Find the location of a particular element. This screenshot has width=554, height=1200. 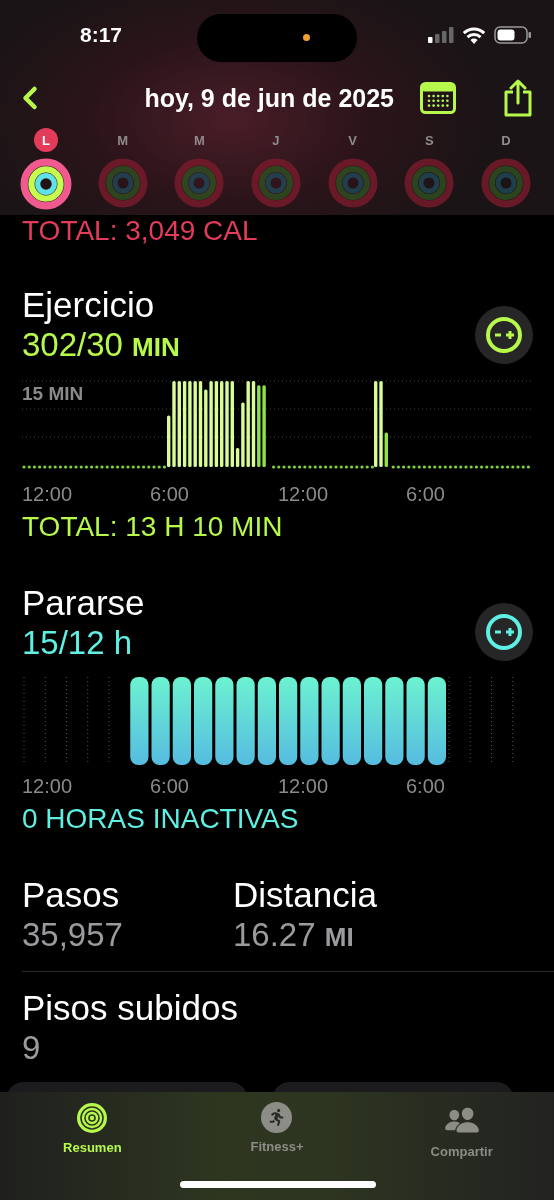

stat-label: Distancia is located at coordinates (305, 895).